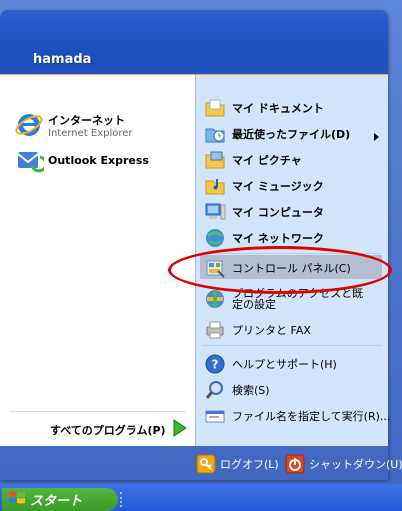 The width and height of the screenshot is (402, 511). What do you see at coordinates (124, 499) in the screenshot?
I see `taskbar-grip` at bounding box center [124, 499].